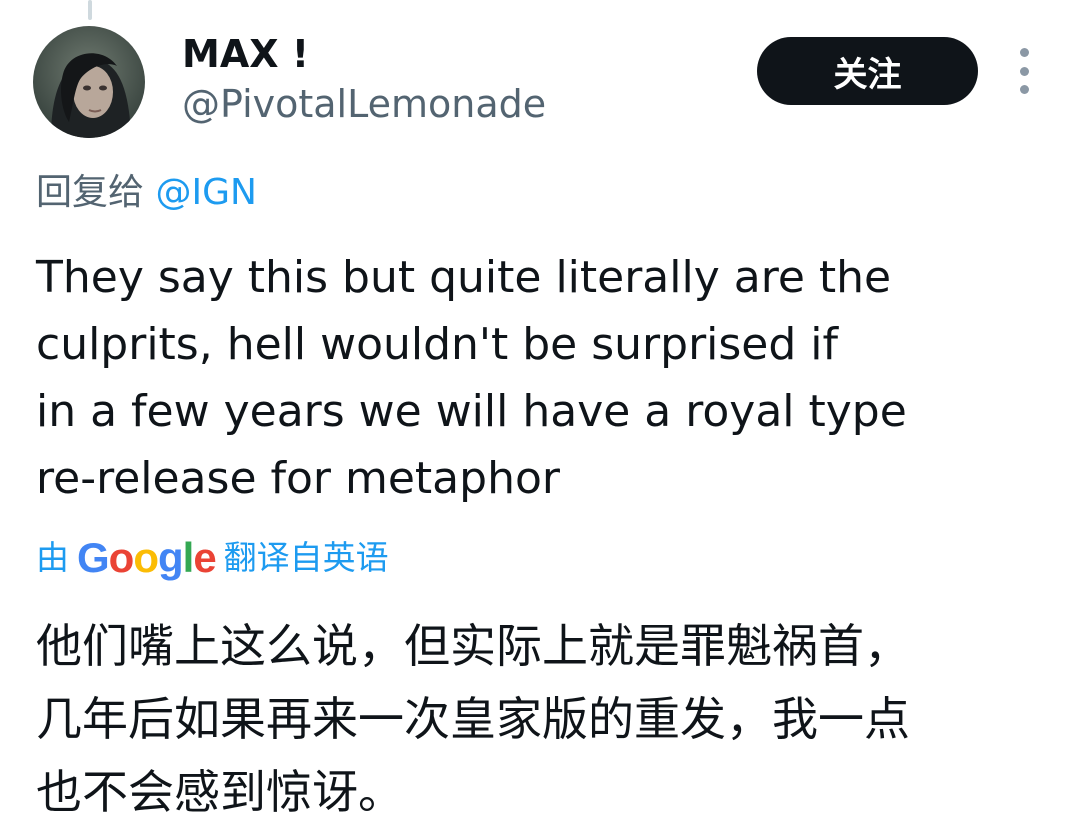 The width and height of the screenshot is (1074, 829). What do you see at coordinates (473, 719) in the screenshot?
I see `translated-text-line: 几年后如果再来一次皇家版的重发，我一点` at bounding box center [473, 719].